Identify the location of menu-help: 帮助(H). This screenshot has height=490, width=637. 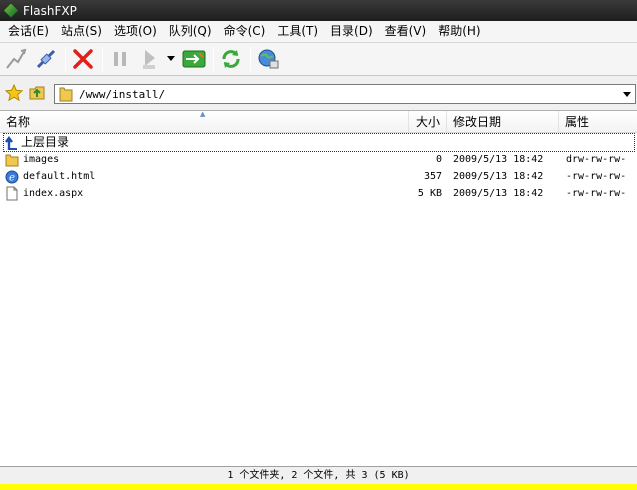
(459, 31).